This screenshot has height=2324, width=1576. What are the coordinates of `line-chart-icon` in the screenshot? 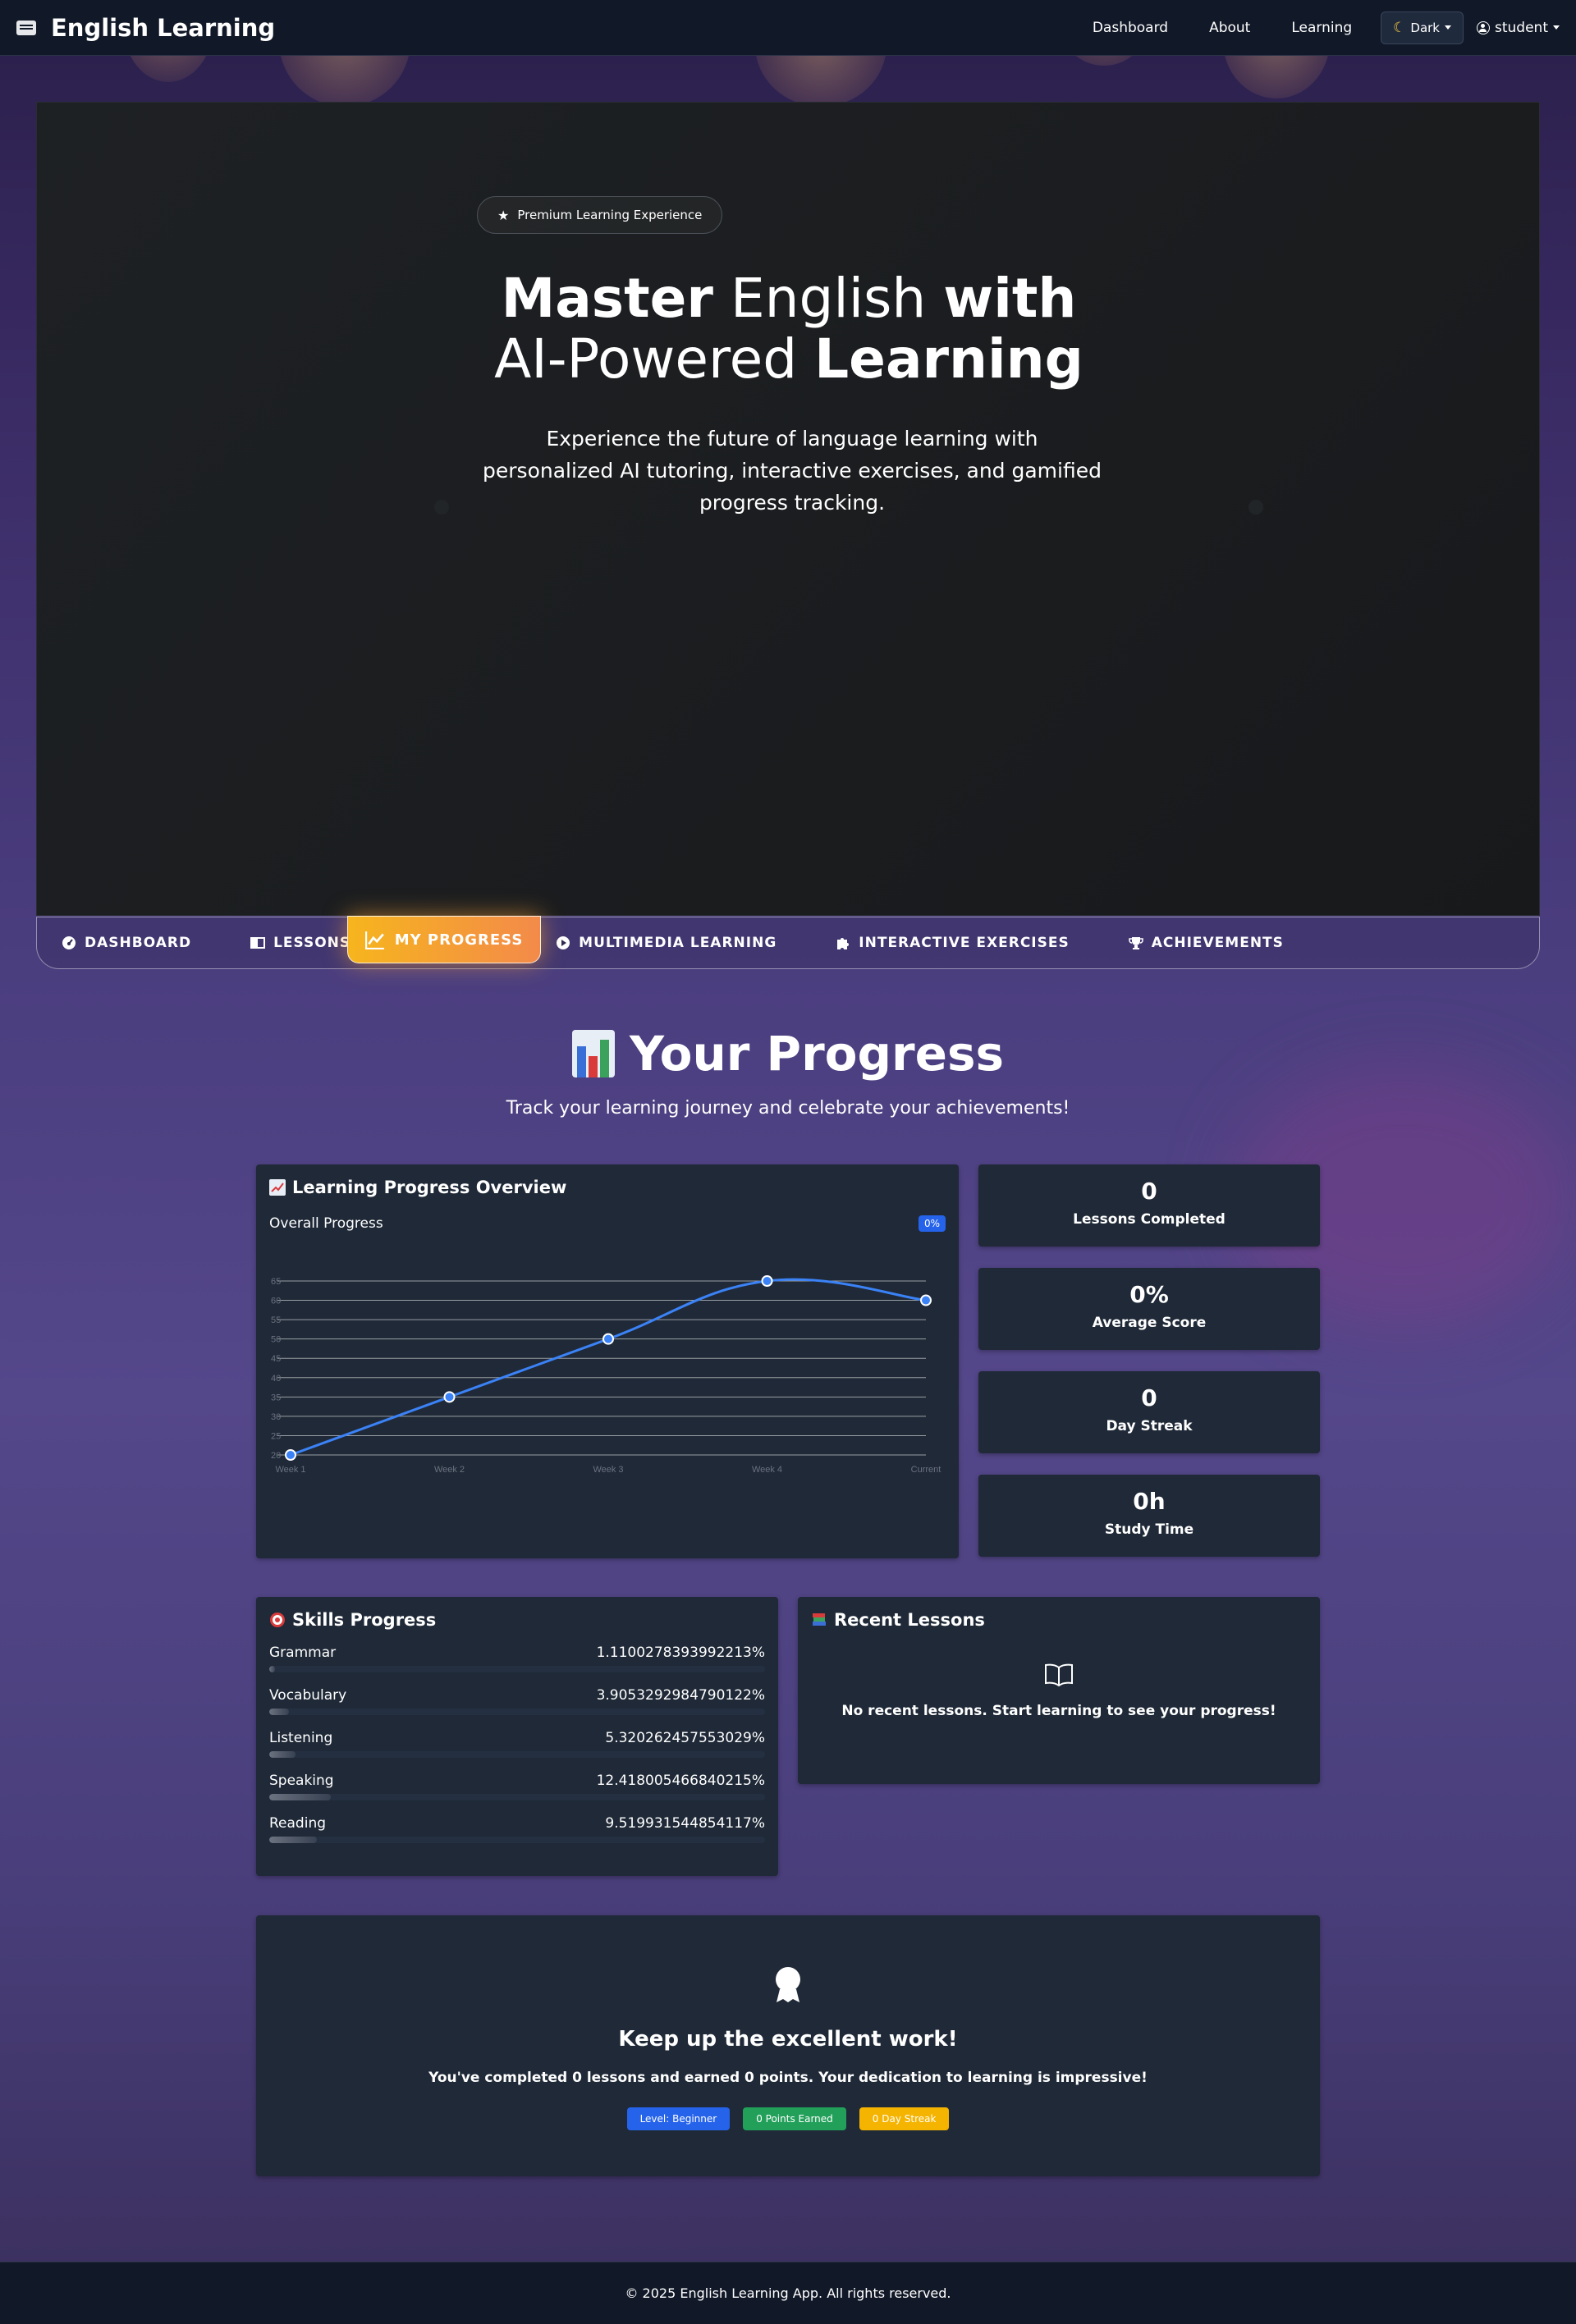 It's located at (374, 940).